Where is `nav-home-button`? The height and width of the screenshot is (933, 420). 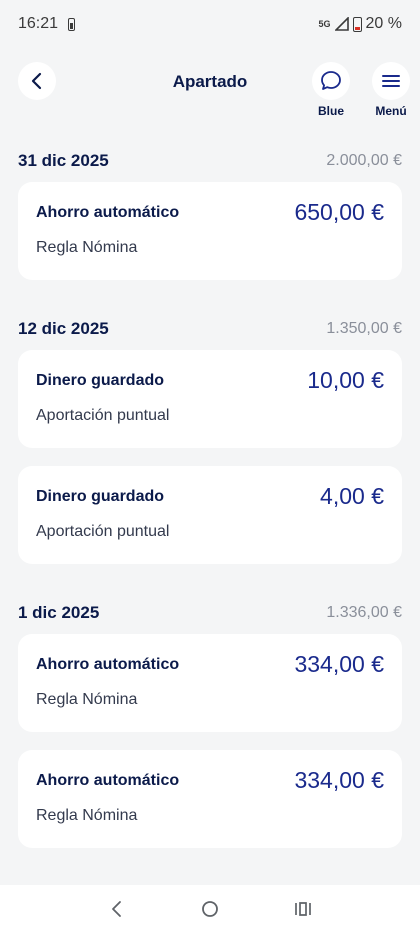 nav-home-button is located at coordinates (210, 909).